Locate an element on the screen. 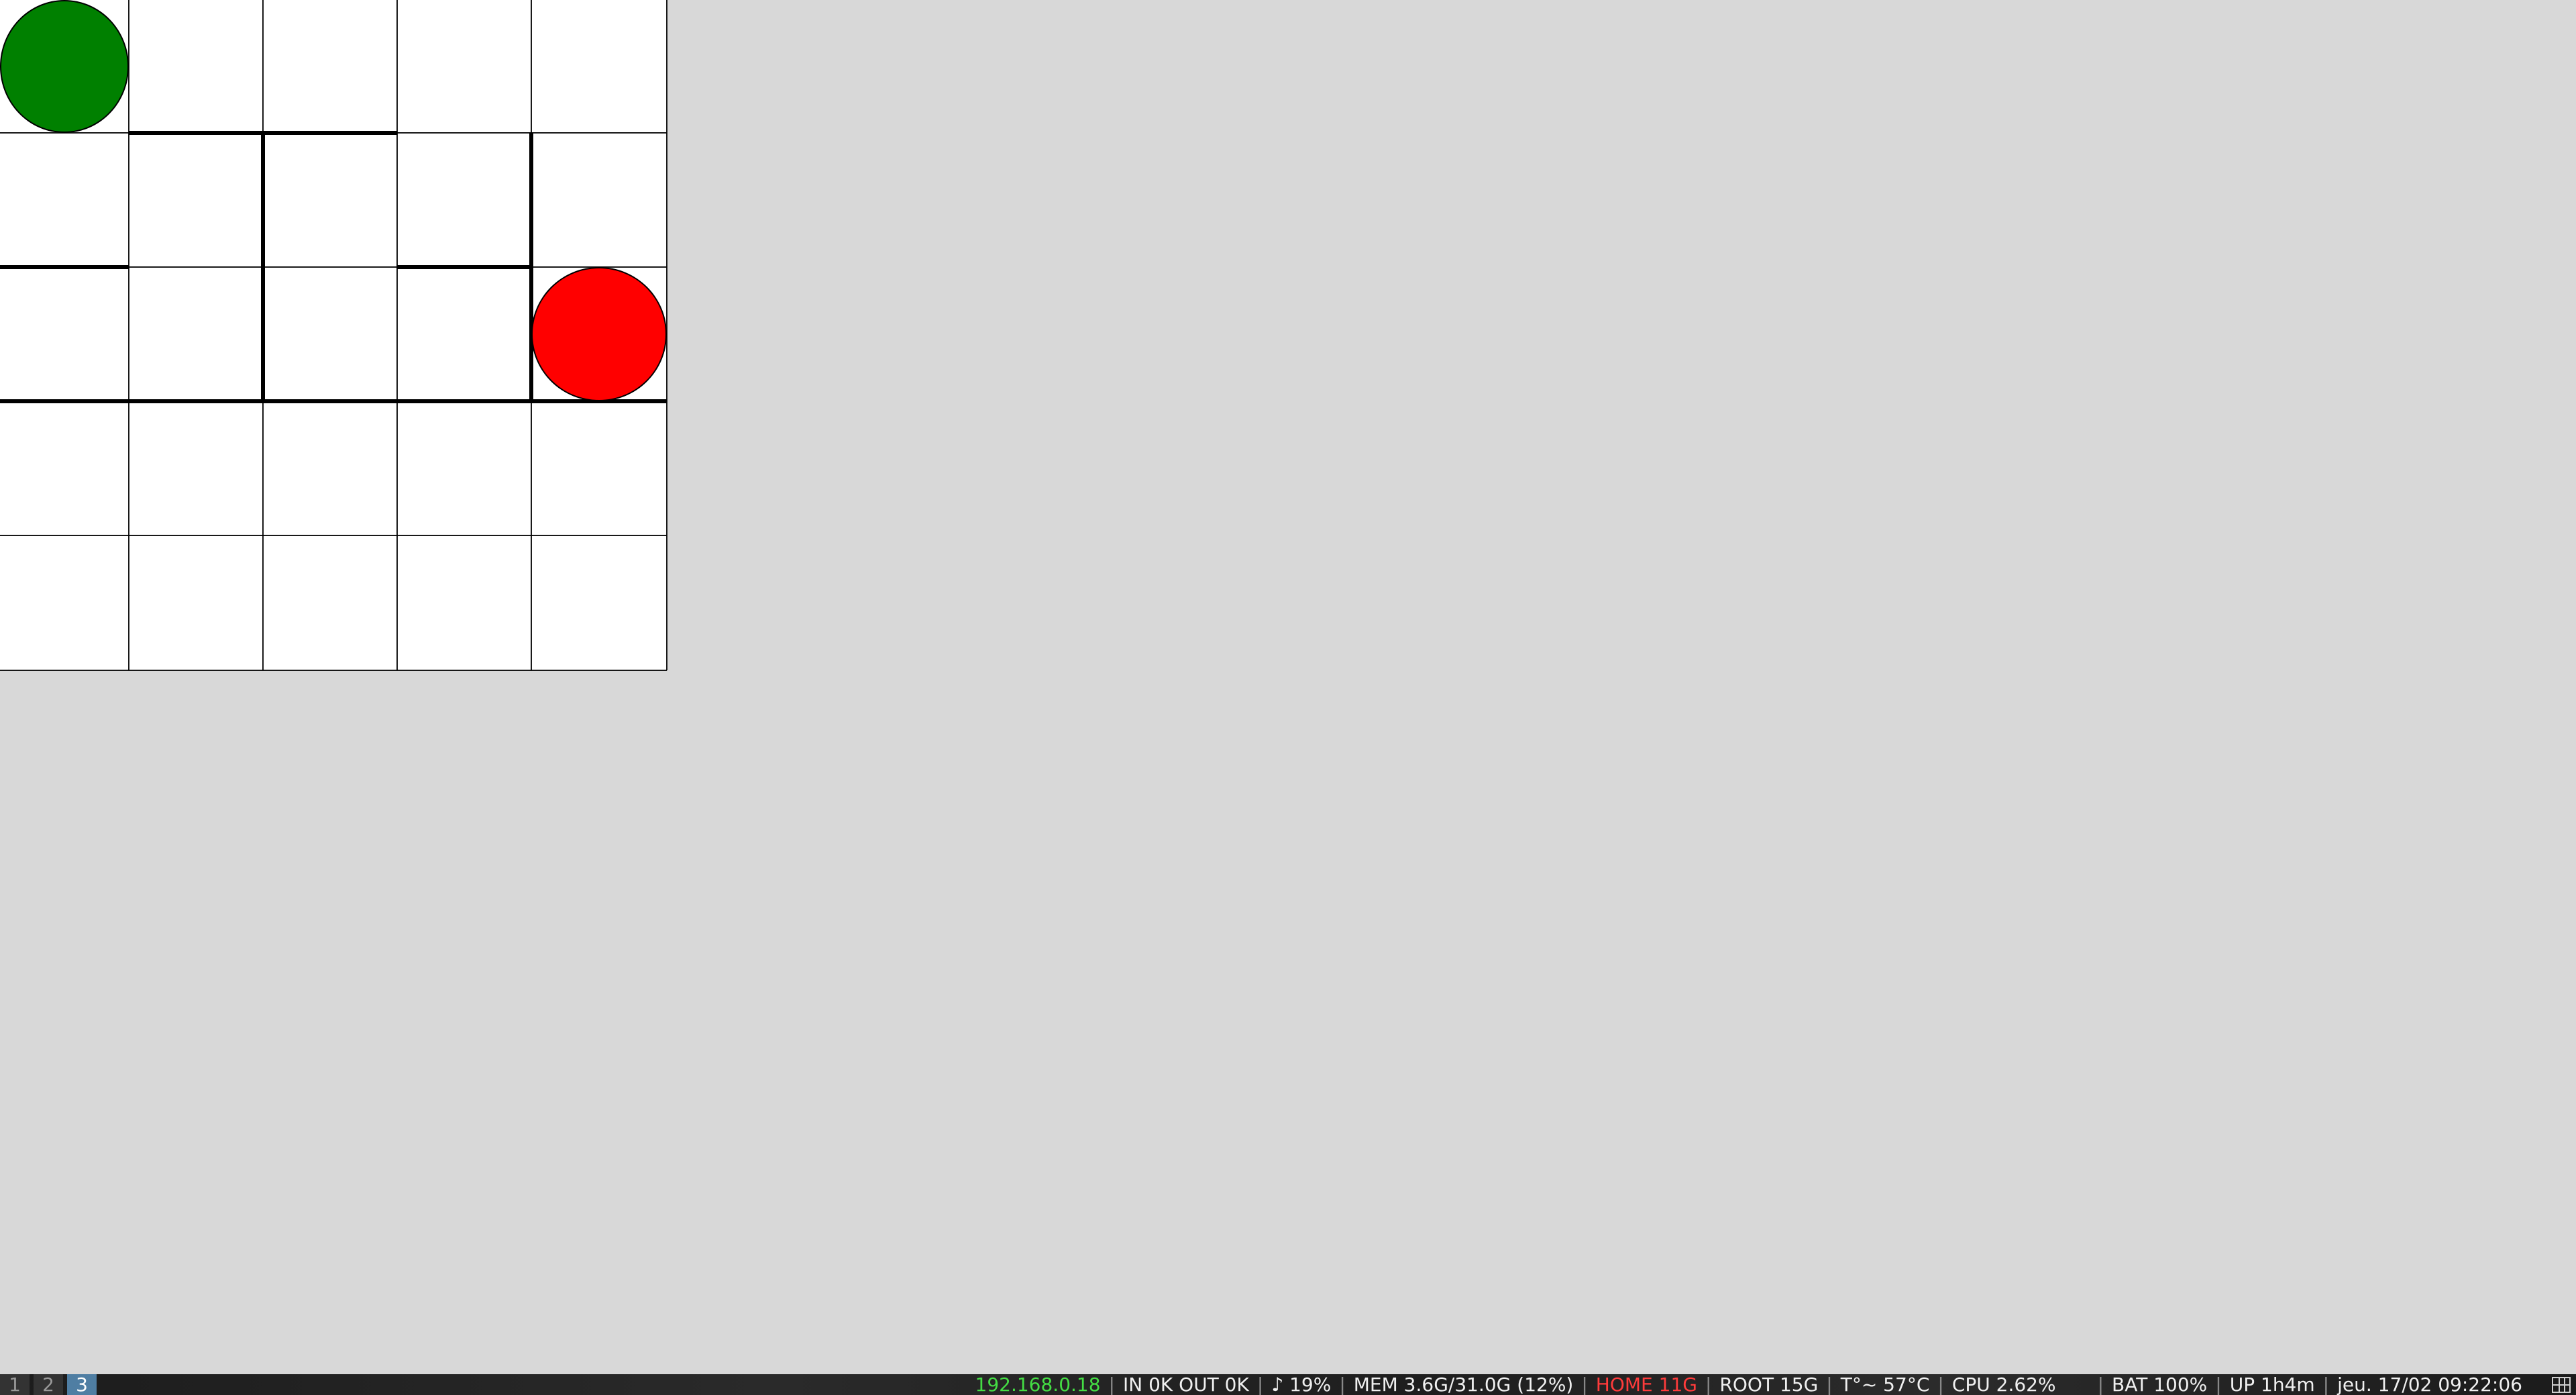 This screenshot has height=1395, width=2576. clock: jeu. 17/02 09:22:06 is located at coordinates (2429, 1384).